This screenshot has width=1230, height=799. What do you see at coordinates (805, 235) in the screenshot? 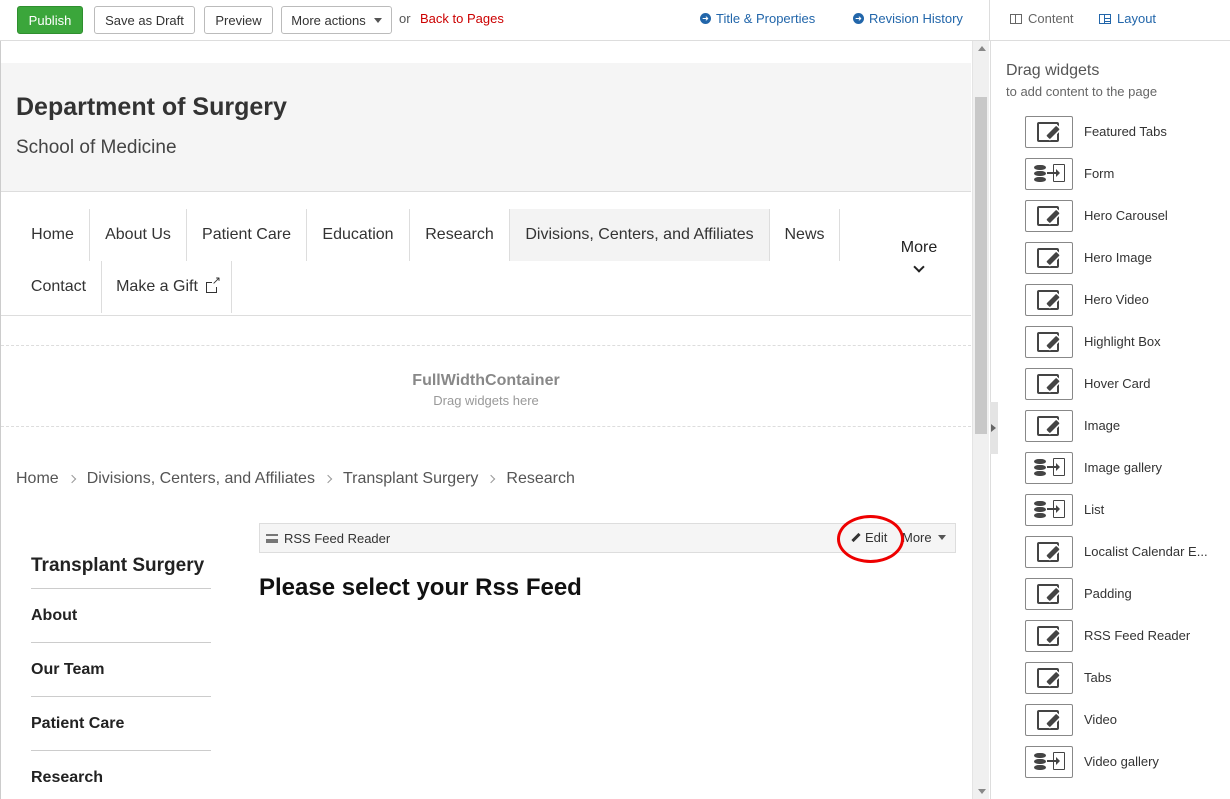
I see `nav-item-news: News` at bounding box center [805, 235].